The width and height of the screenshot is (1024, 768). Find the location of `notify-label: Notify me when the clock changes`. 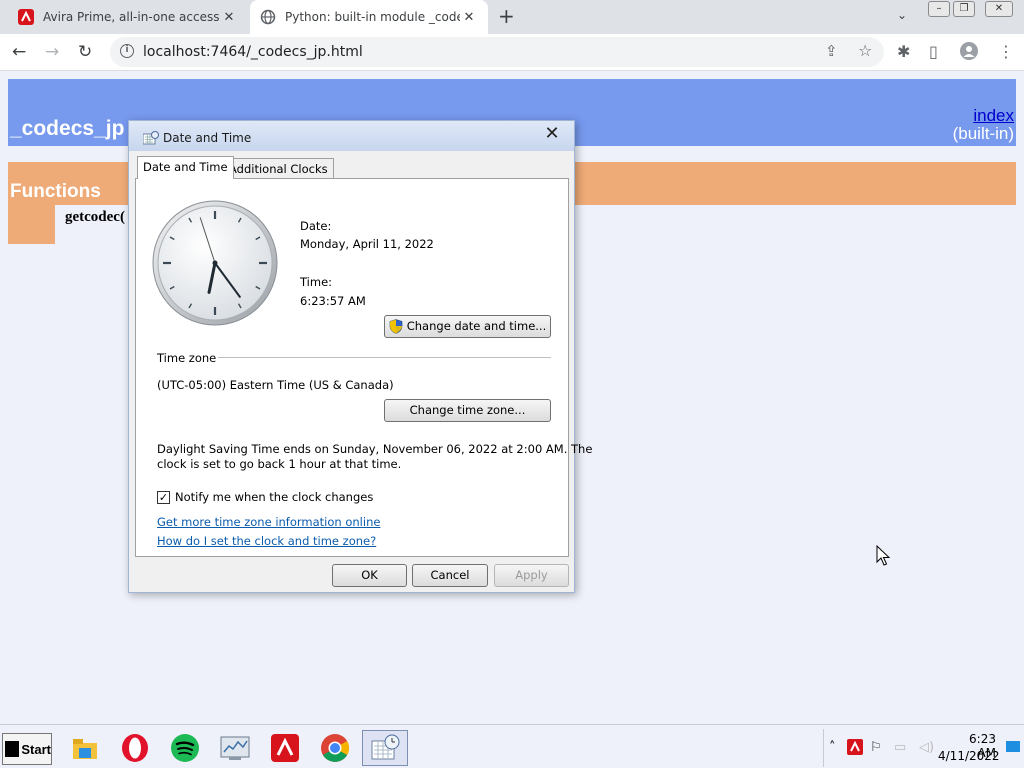

notify-label: Notify me when the clock changes is located at coordinates (274, 497).